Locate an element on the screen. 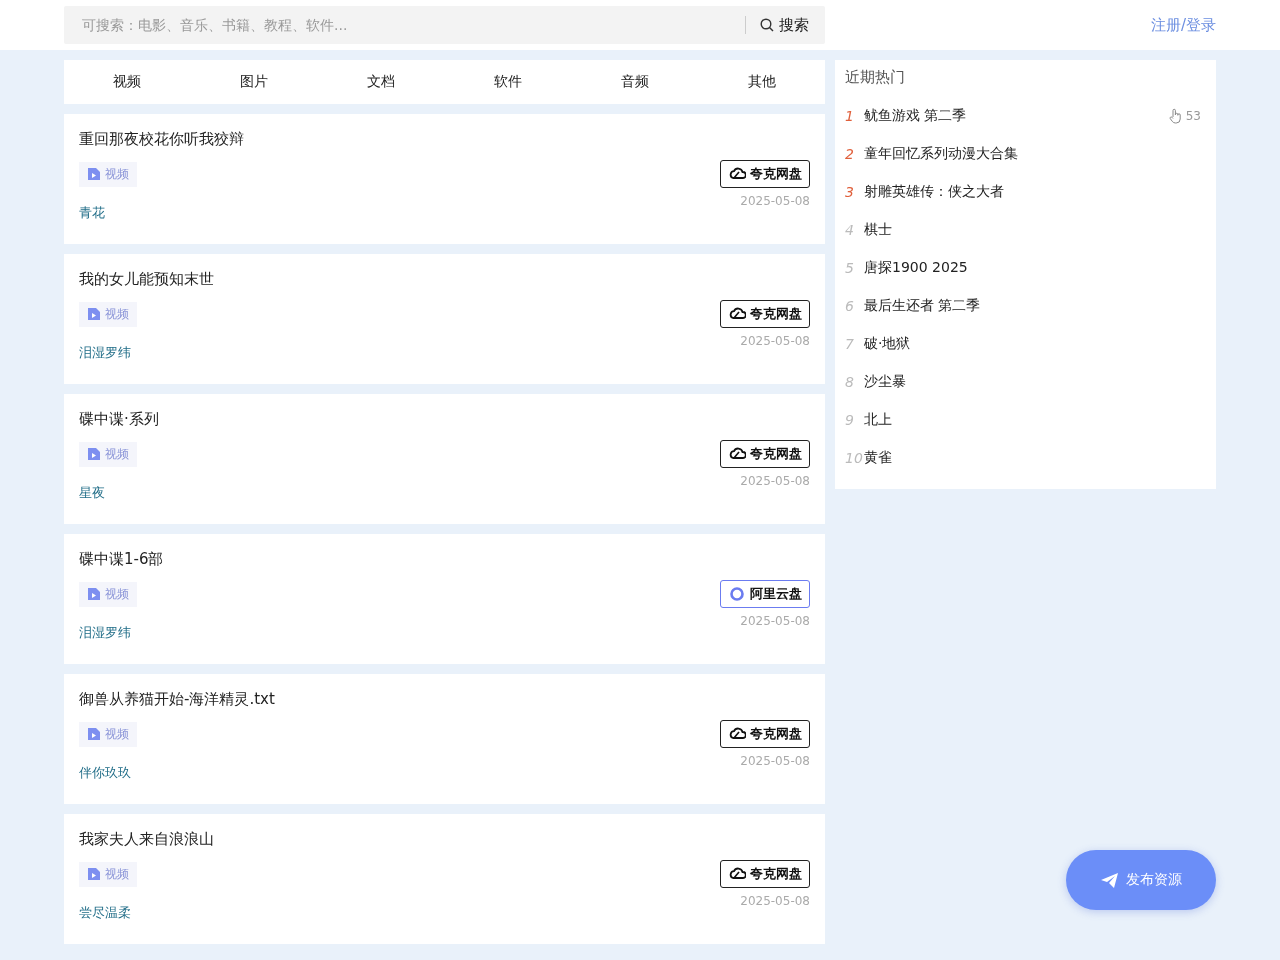 The height and width of the screenshot is (960, 1280). cloud-drive-button: 阿里云盘 is located at coordinates (765, 594).